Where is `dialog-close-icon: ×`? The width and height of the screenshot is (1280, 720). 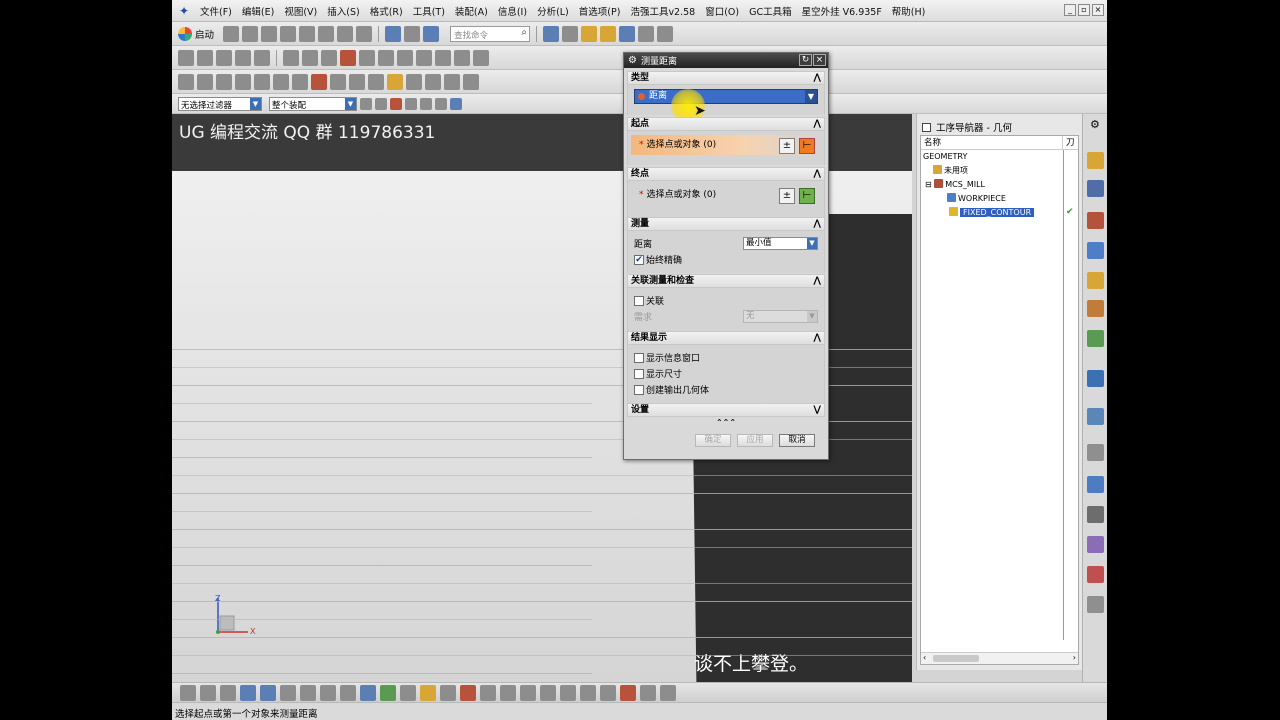 dialog-close-icon: × is located at coordinates (819, 60).